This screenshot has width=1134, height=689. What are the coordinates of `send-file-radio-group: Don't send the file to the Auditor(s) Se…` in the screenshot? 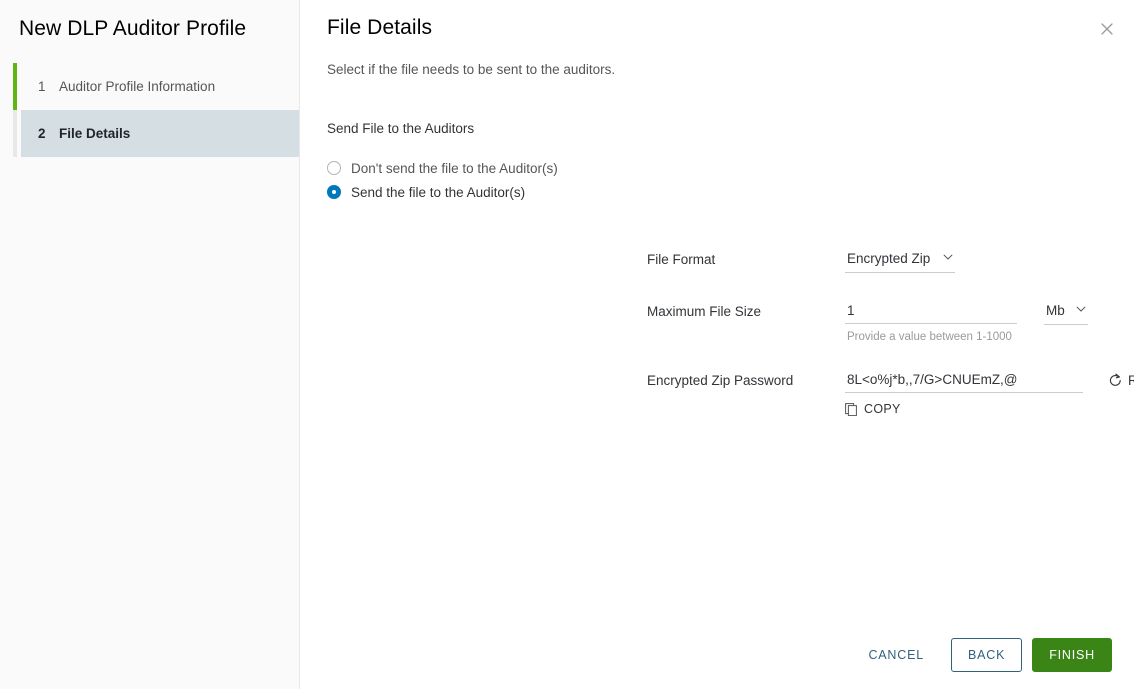 It's located at (717, 170).